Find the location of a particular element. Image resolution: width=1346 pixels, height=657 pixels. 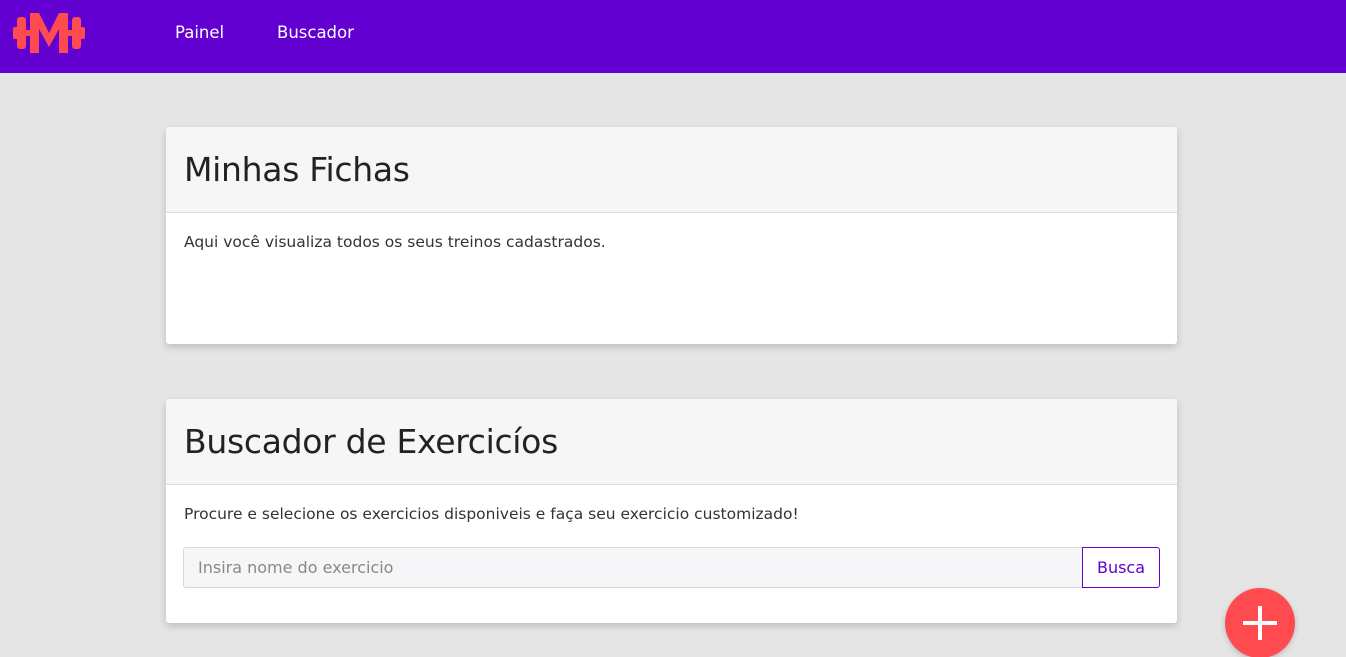

exercise-search-input is located at coordinates (632, 567).